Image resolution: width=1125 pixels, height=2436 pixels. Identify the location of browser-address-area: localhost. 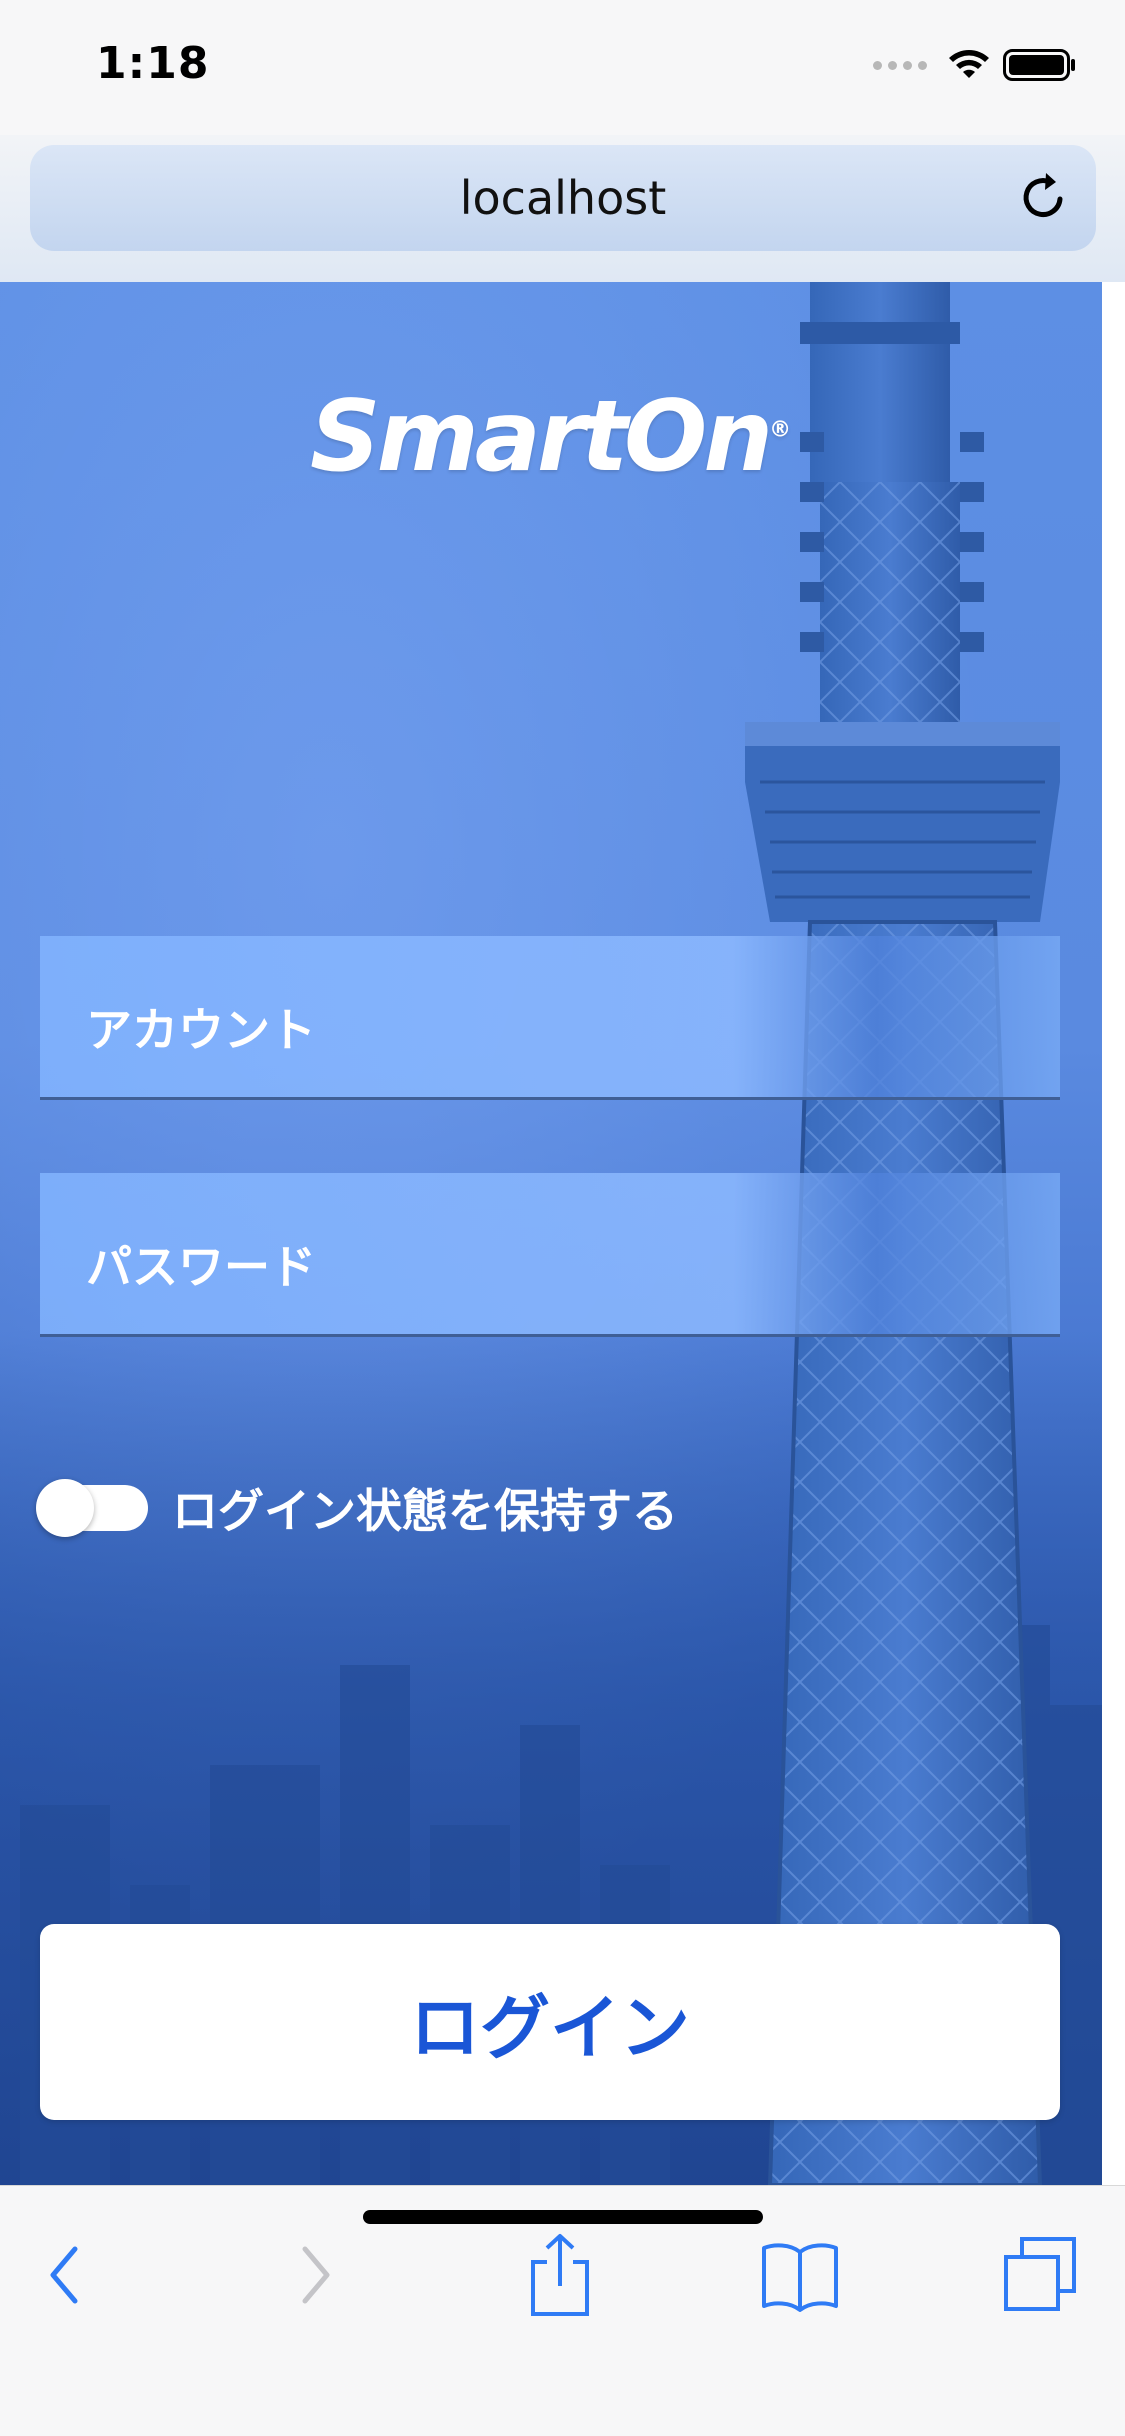
(562, 208).